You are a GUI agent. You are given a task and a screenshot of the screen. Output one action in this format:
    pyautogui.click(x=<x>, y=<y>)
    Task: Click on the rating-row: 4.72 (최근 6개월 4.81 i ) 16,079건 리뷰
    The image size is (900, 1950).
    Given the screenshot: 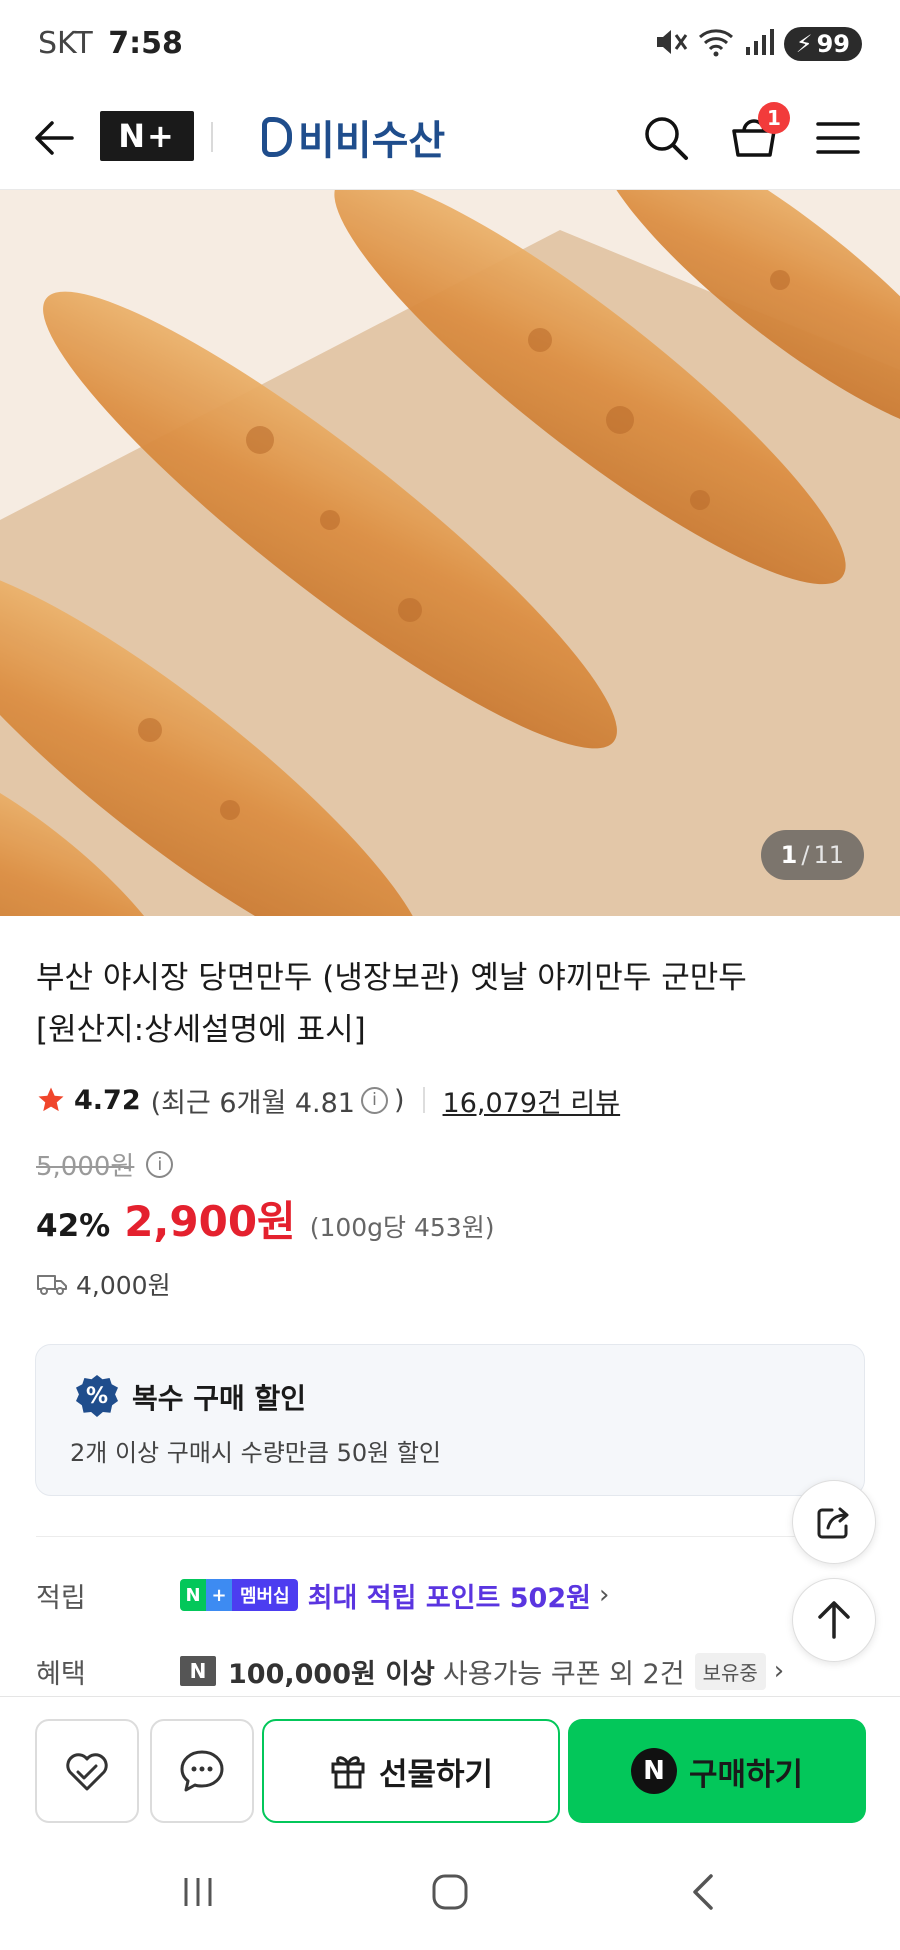 What is the action you would take?
    pyautogui.click(x=328, y=1100)
    